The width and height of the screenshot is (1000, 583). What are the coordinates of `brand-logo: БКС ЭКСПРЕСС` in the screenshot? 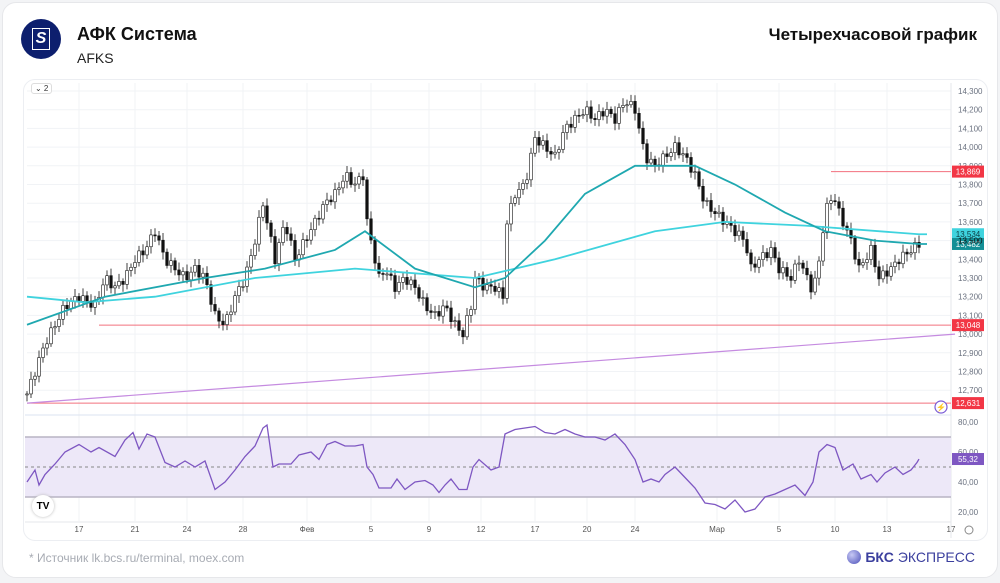 It's located at (911, 557).